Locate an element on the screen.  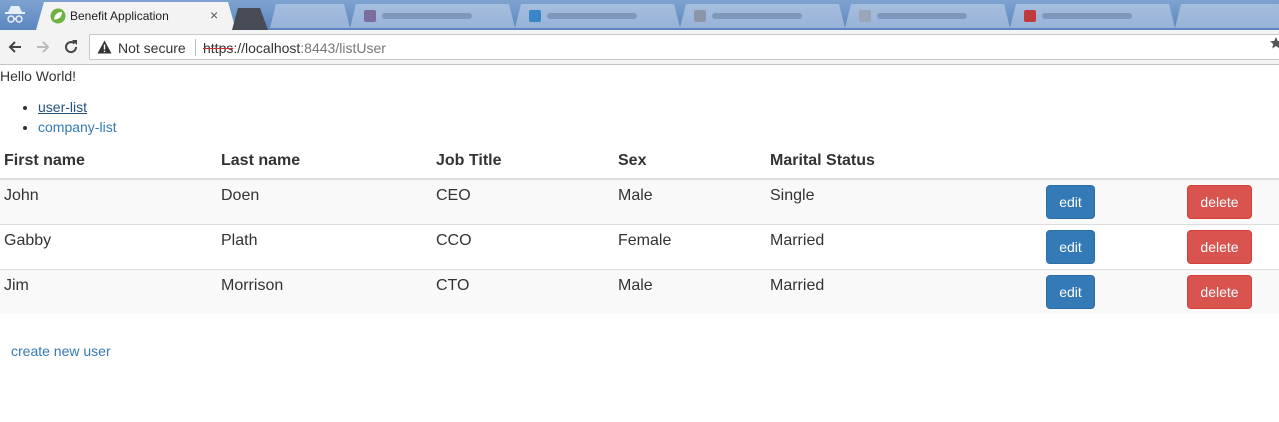
cell-job-title: CTO is located at coordinates (523, 291).